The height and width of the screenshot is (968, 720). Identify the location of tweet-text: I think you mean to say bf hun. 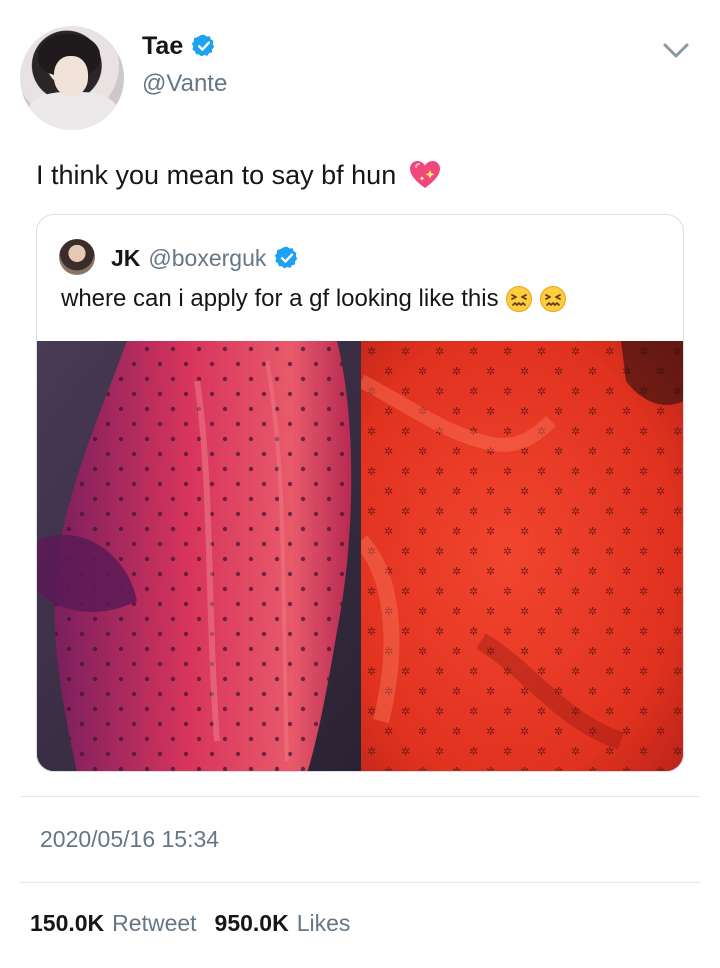
(239, 175).